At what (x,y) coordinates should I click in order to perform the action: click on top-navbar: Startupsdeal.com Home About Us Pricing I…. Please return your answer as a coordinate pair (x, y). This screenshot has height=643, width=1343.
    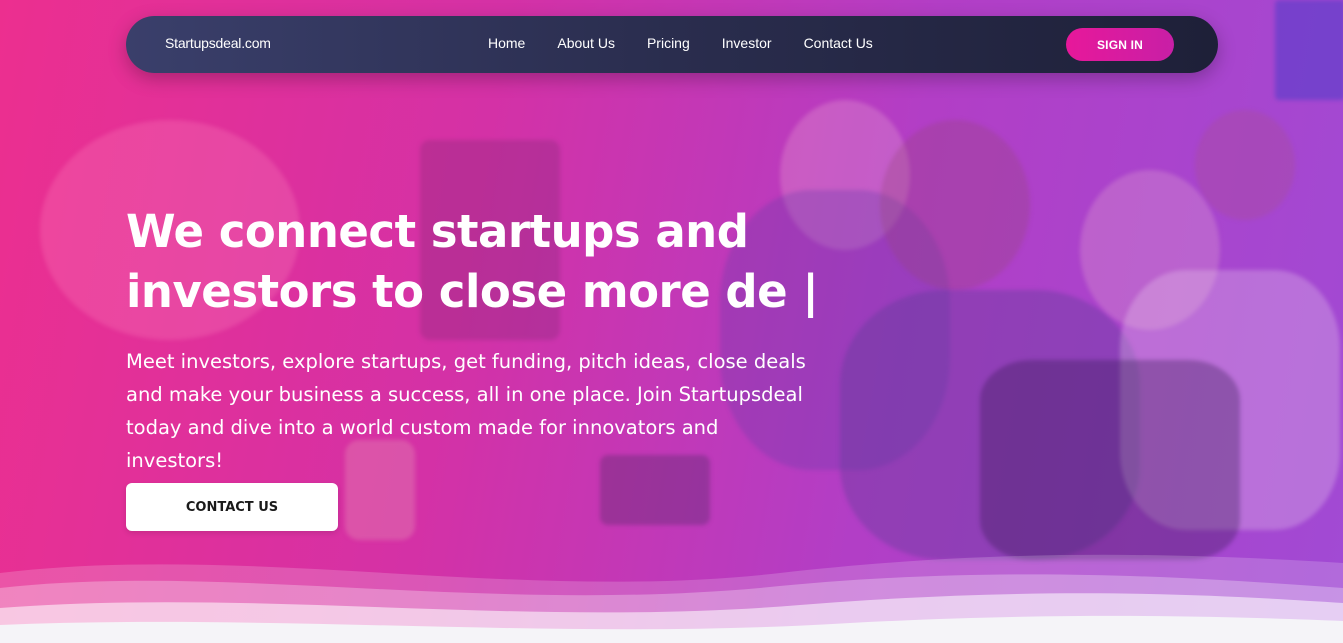
    Looking at the image, I should click on (672, 44).